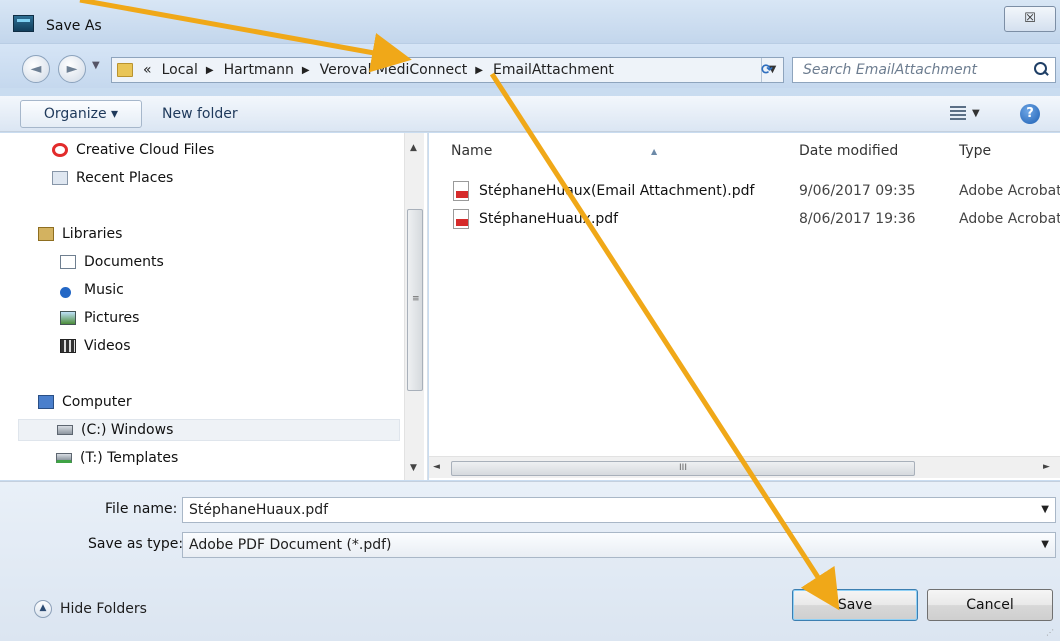  What do you see at coordinates (1045, 509) in the screenshot?
I see `file-name-chevron-down-icon: ▼` at bounding box center [1045, 509].